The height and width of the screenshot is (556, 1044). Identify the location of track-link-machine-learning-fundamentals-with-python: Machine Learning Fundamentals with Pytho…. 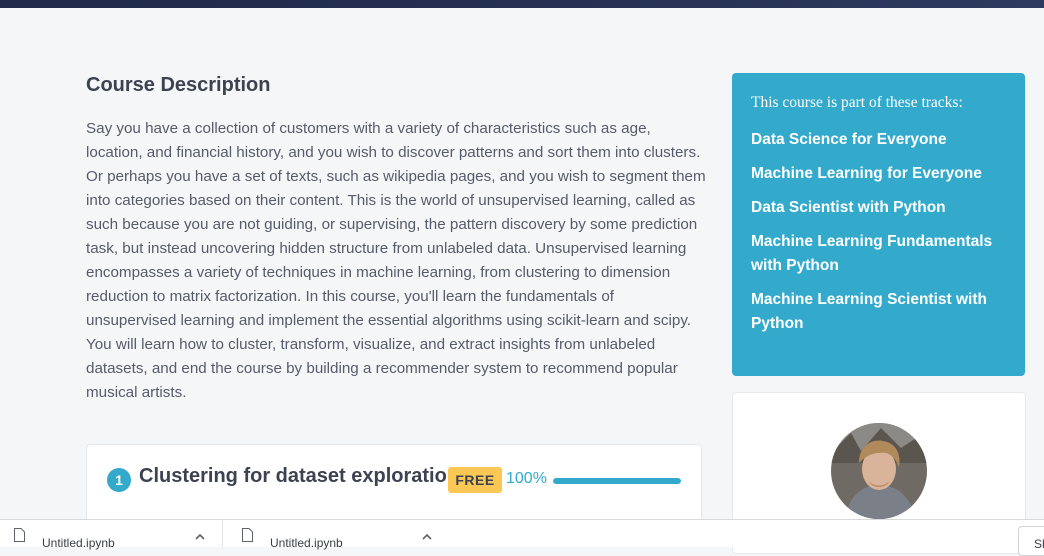
(876, 254).